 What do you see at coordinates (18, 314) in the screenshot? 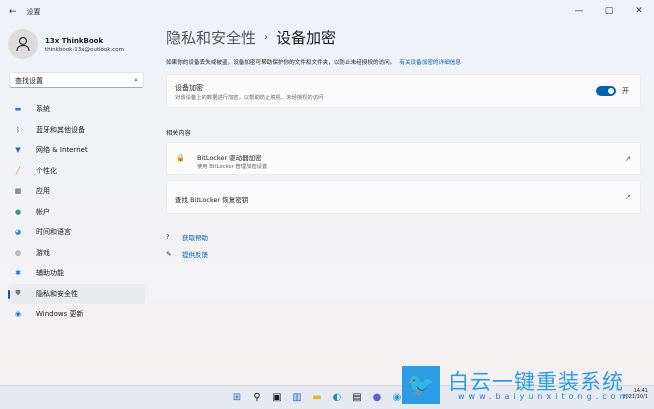
I see `update-icon: ◉` at bounding box center [18, 314].